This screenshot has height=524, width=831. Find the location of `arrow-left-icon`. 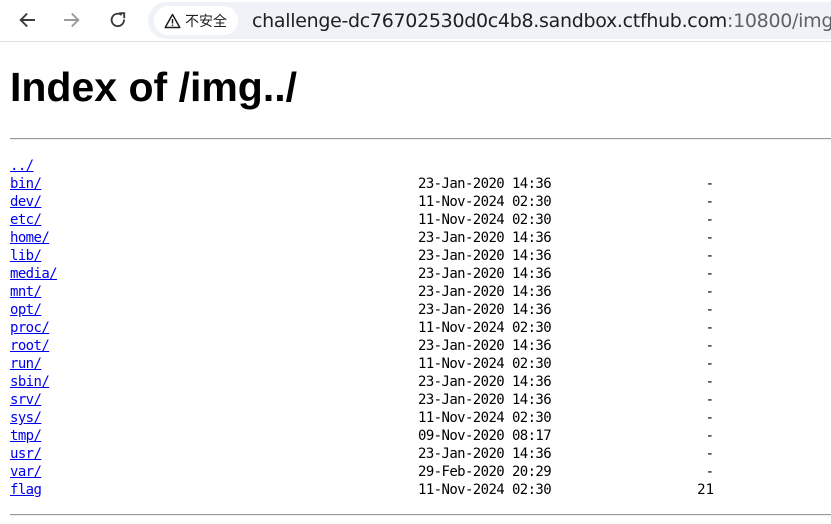

arrow-left-icon is located at coordinates (27, 20).